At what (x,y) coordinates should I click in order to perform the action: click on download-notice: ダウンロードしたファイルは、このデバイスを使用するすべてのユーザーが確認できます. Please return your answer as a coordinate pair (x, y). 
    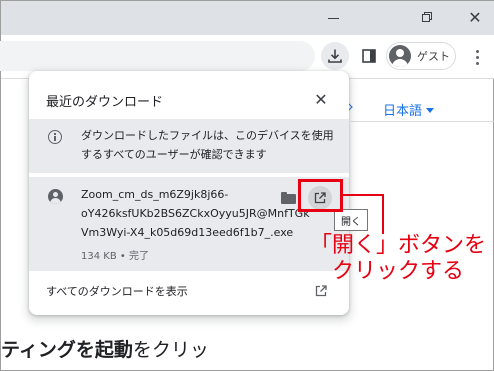
    Looking at the image, I should click on (189, 146).